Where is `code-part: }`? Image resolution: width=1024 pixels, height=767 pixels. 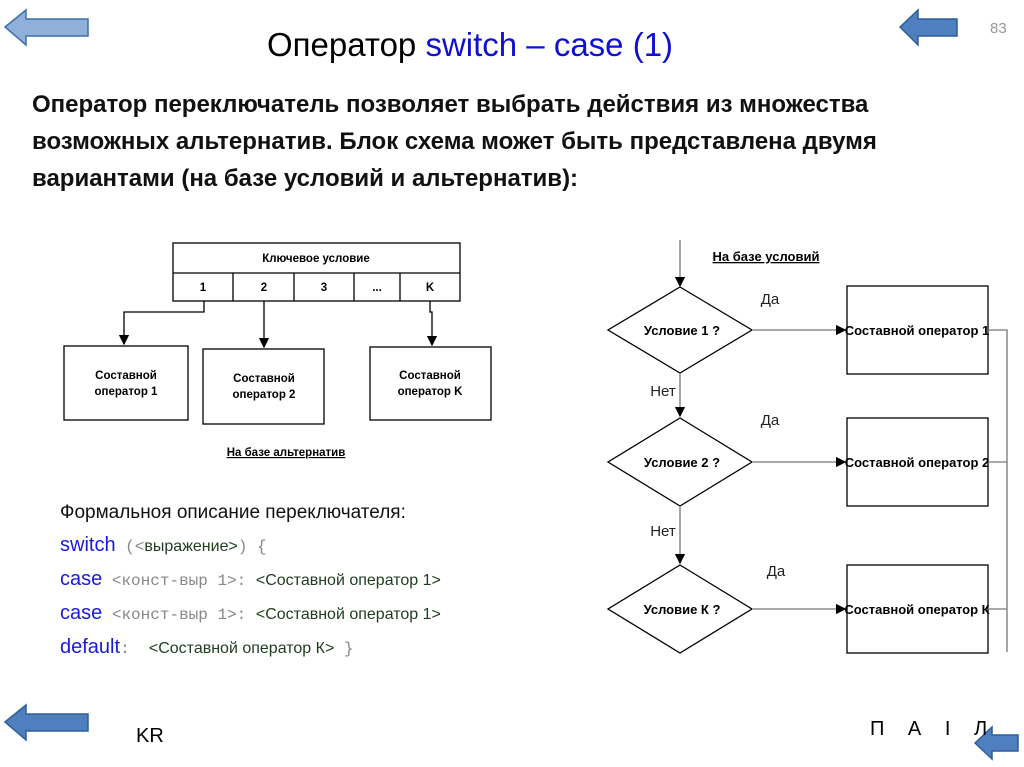 code-part: } is located at coordinates (344, 649).